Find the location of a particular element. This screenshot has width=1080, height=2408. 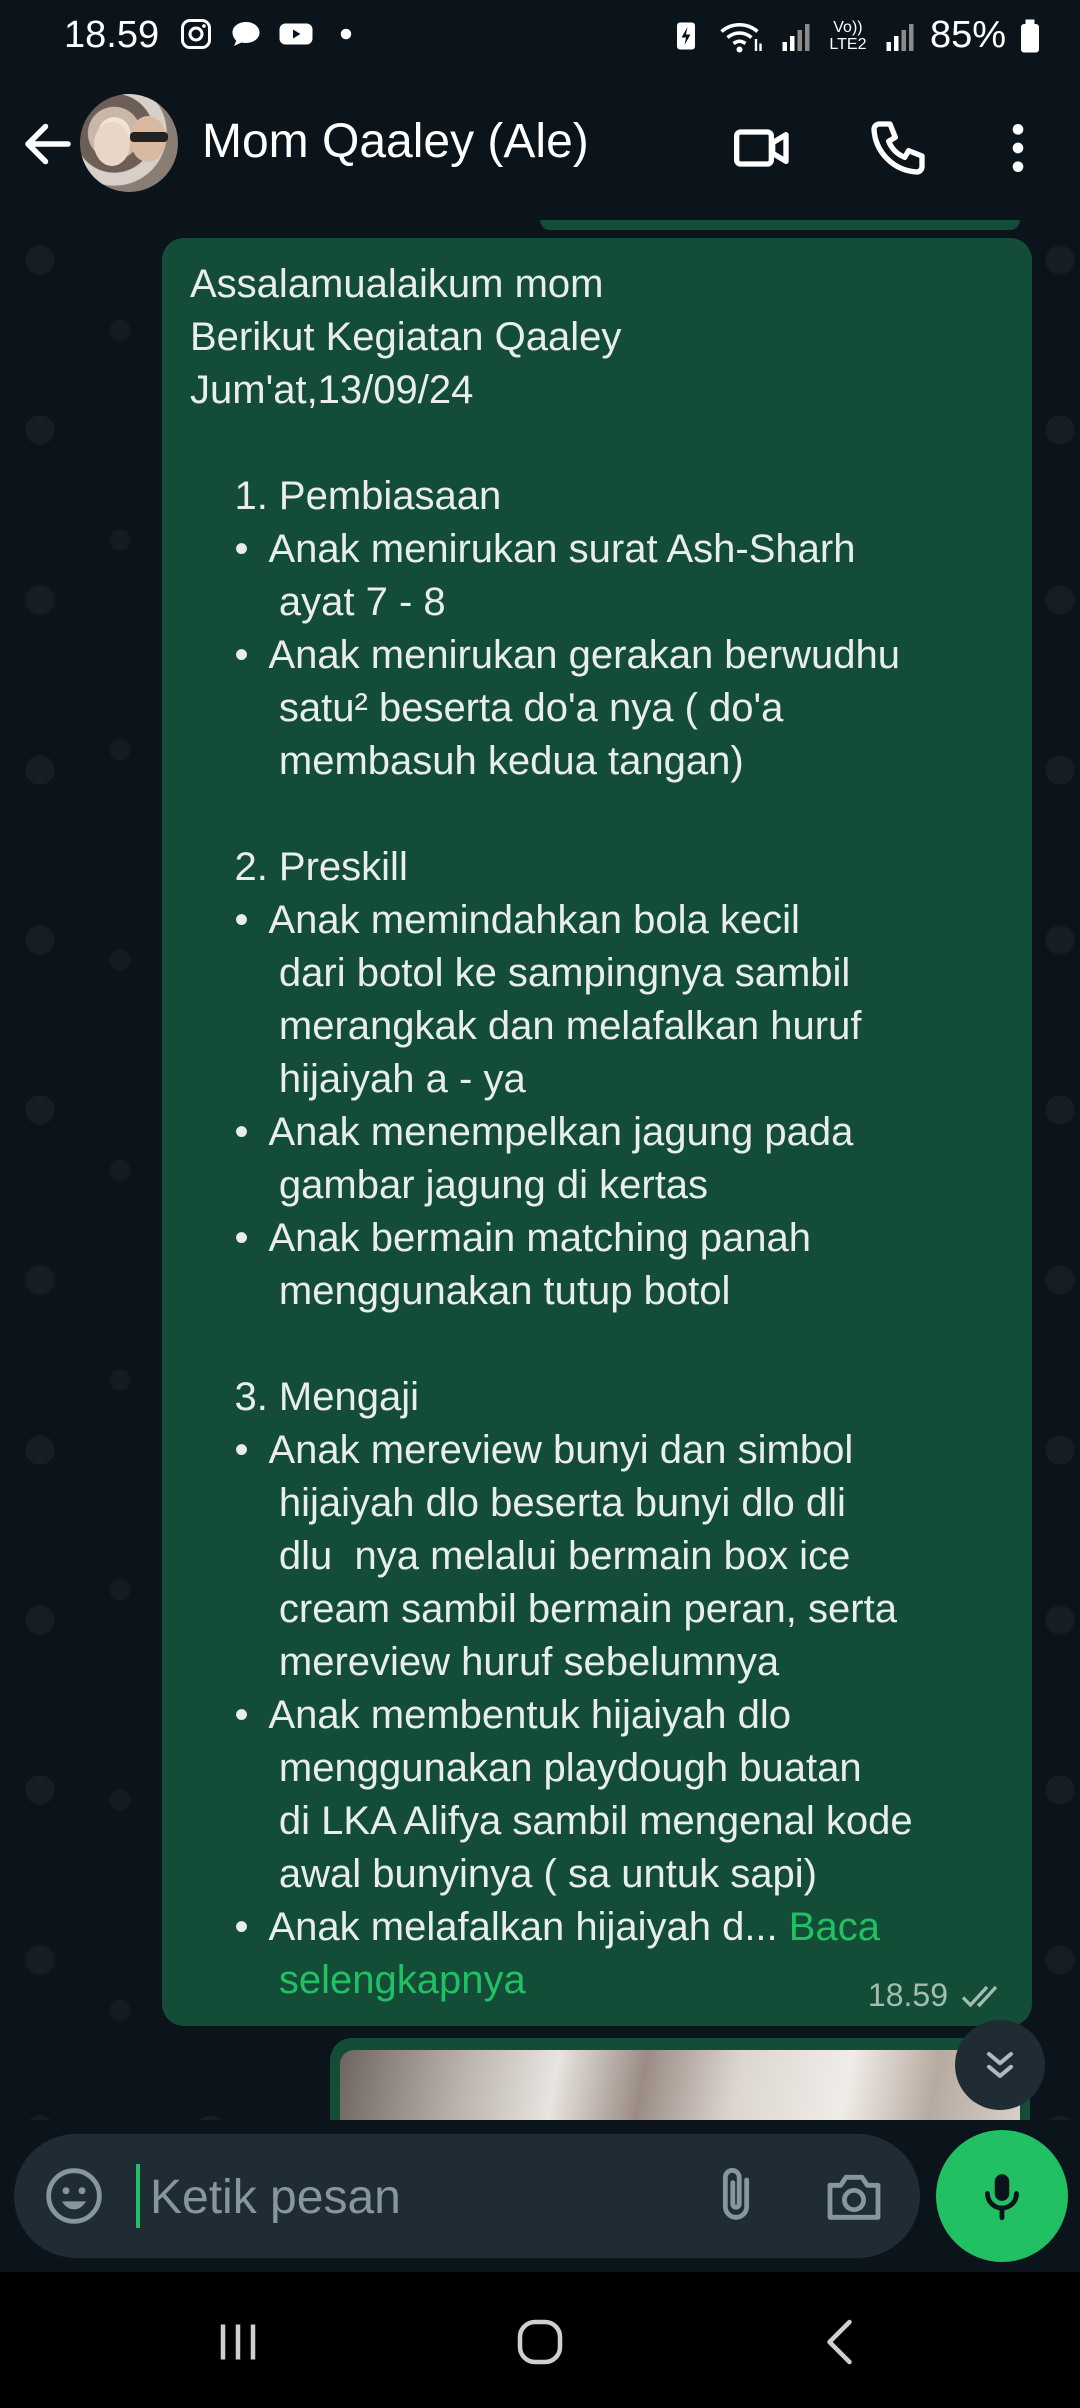

network-label: Vo)) LTE2 is located at coordinates (848, 35).